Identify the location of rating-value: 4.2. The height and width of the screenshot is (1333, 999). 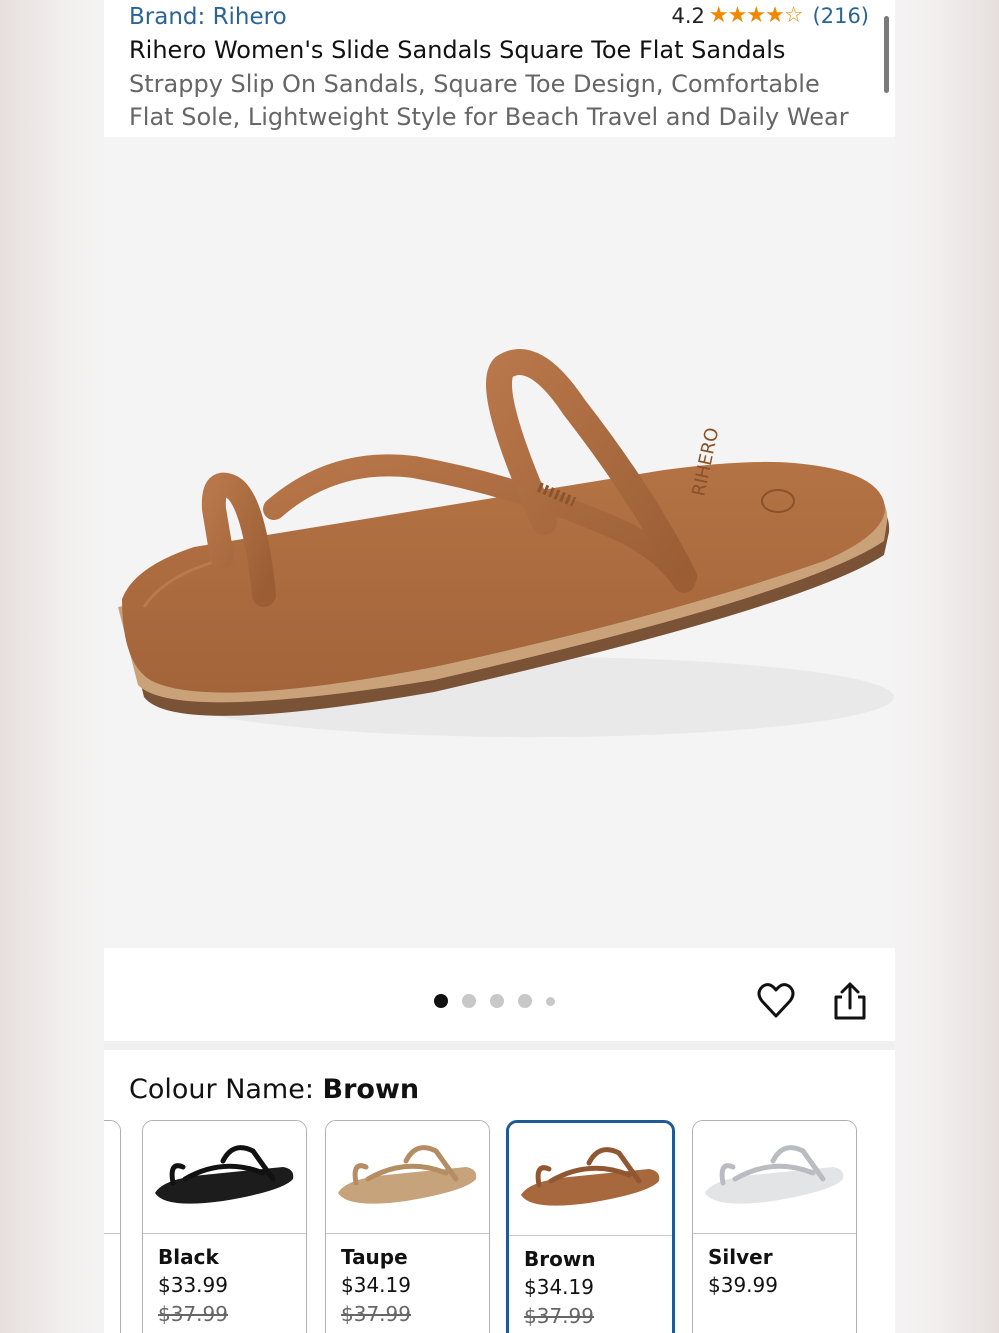
(688, 15).